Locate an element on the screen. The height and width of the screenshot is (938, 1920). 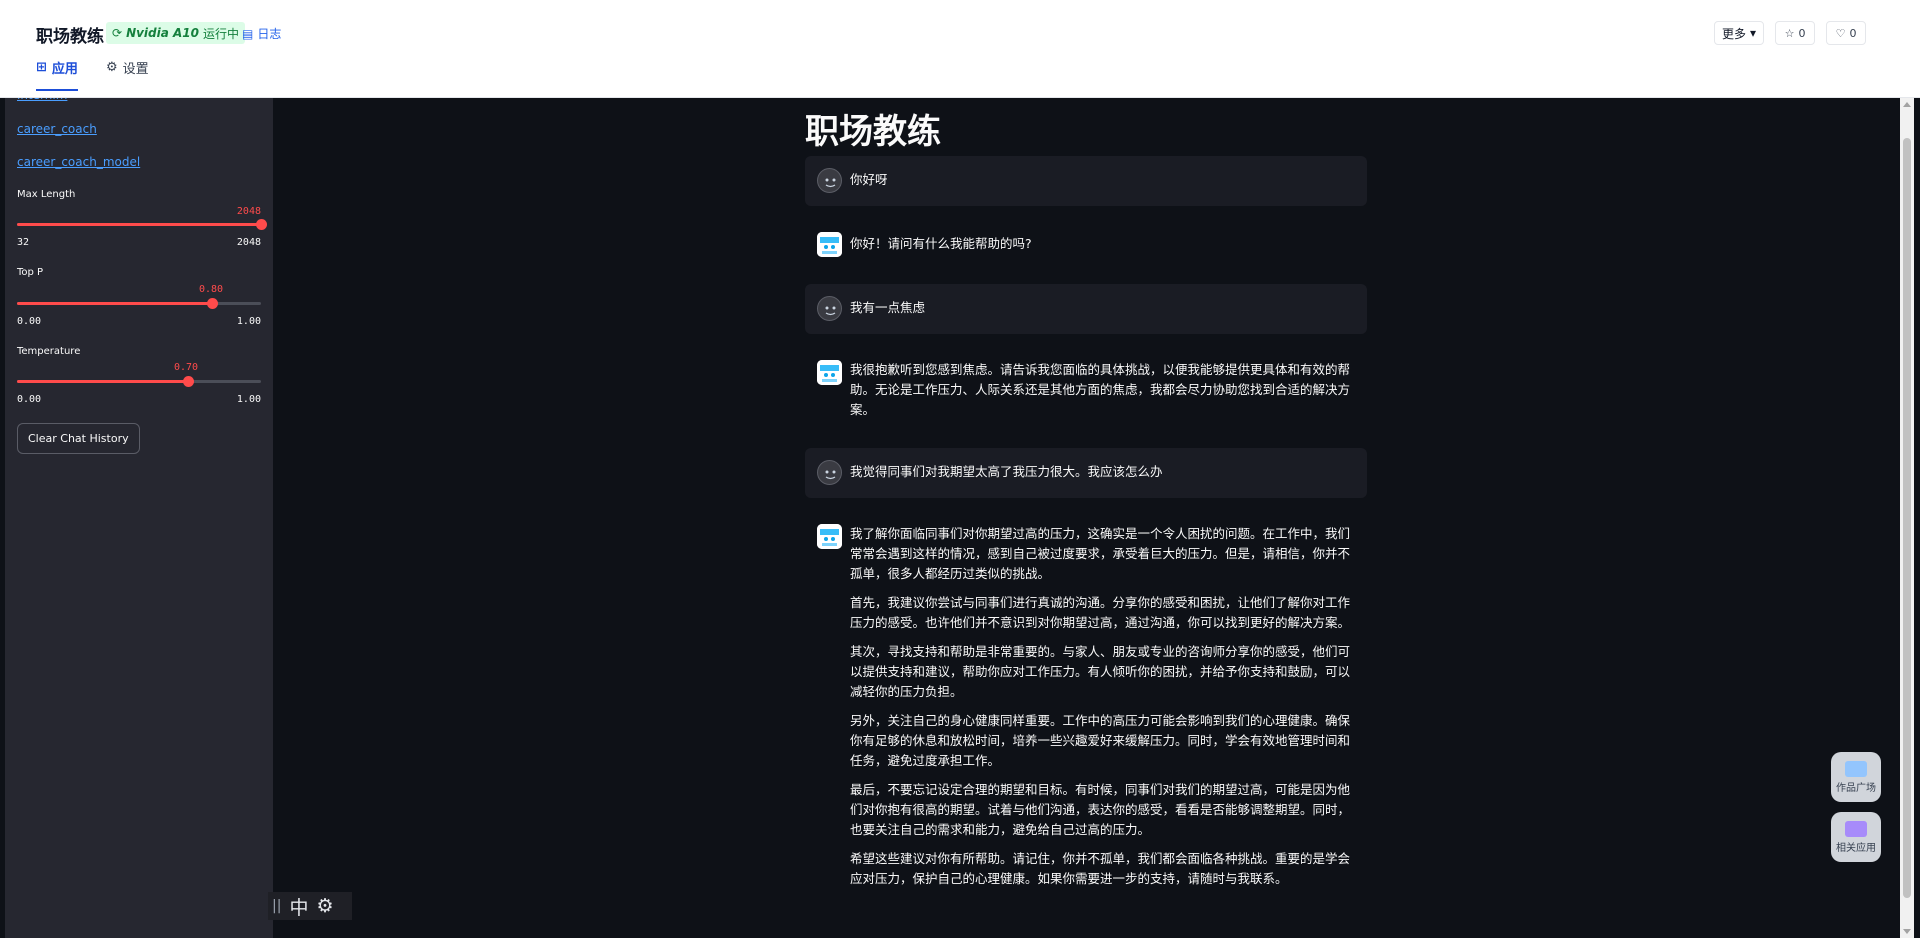
top-p-label: Top P is located at coordinates (30, 272).